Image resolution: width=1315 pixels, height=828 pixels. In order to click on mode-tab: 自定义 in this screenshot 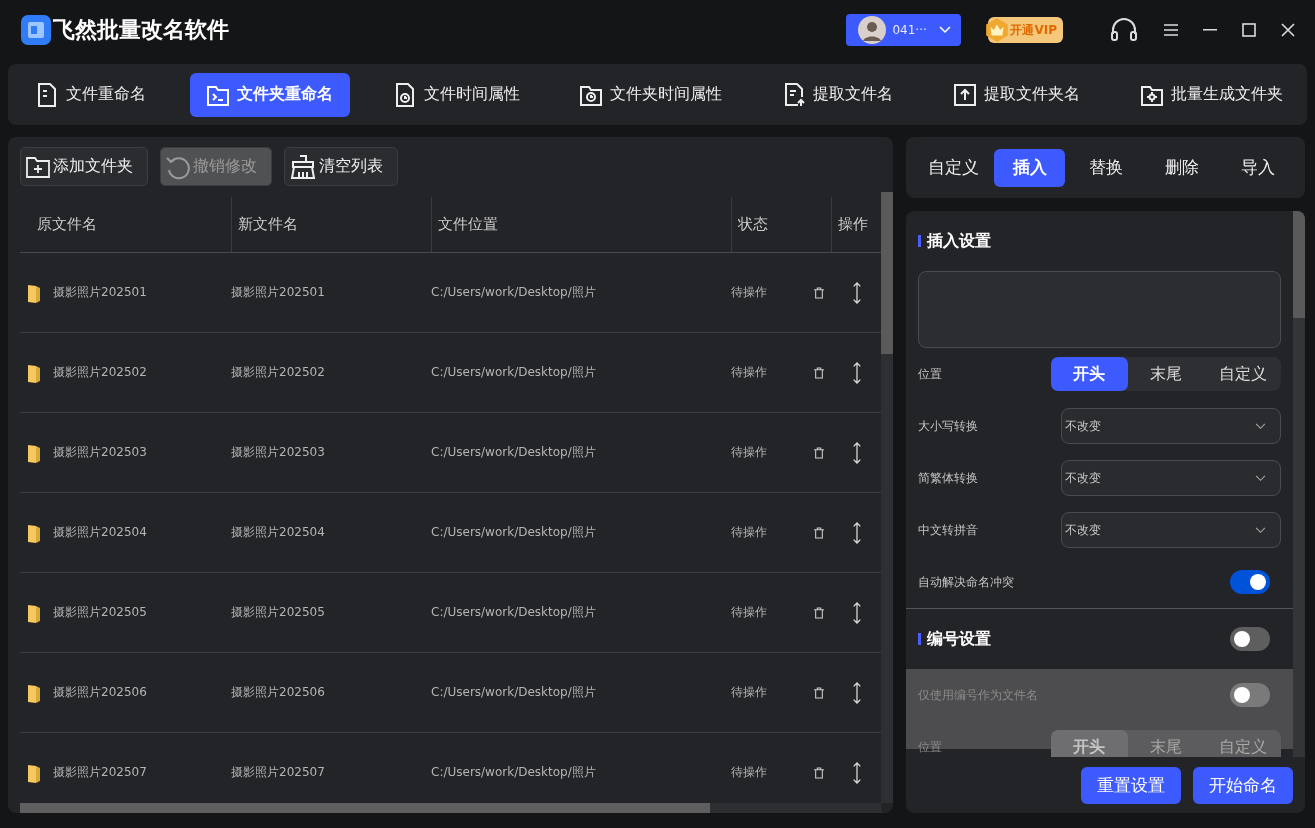, I will do `click(953, 167)`.